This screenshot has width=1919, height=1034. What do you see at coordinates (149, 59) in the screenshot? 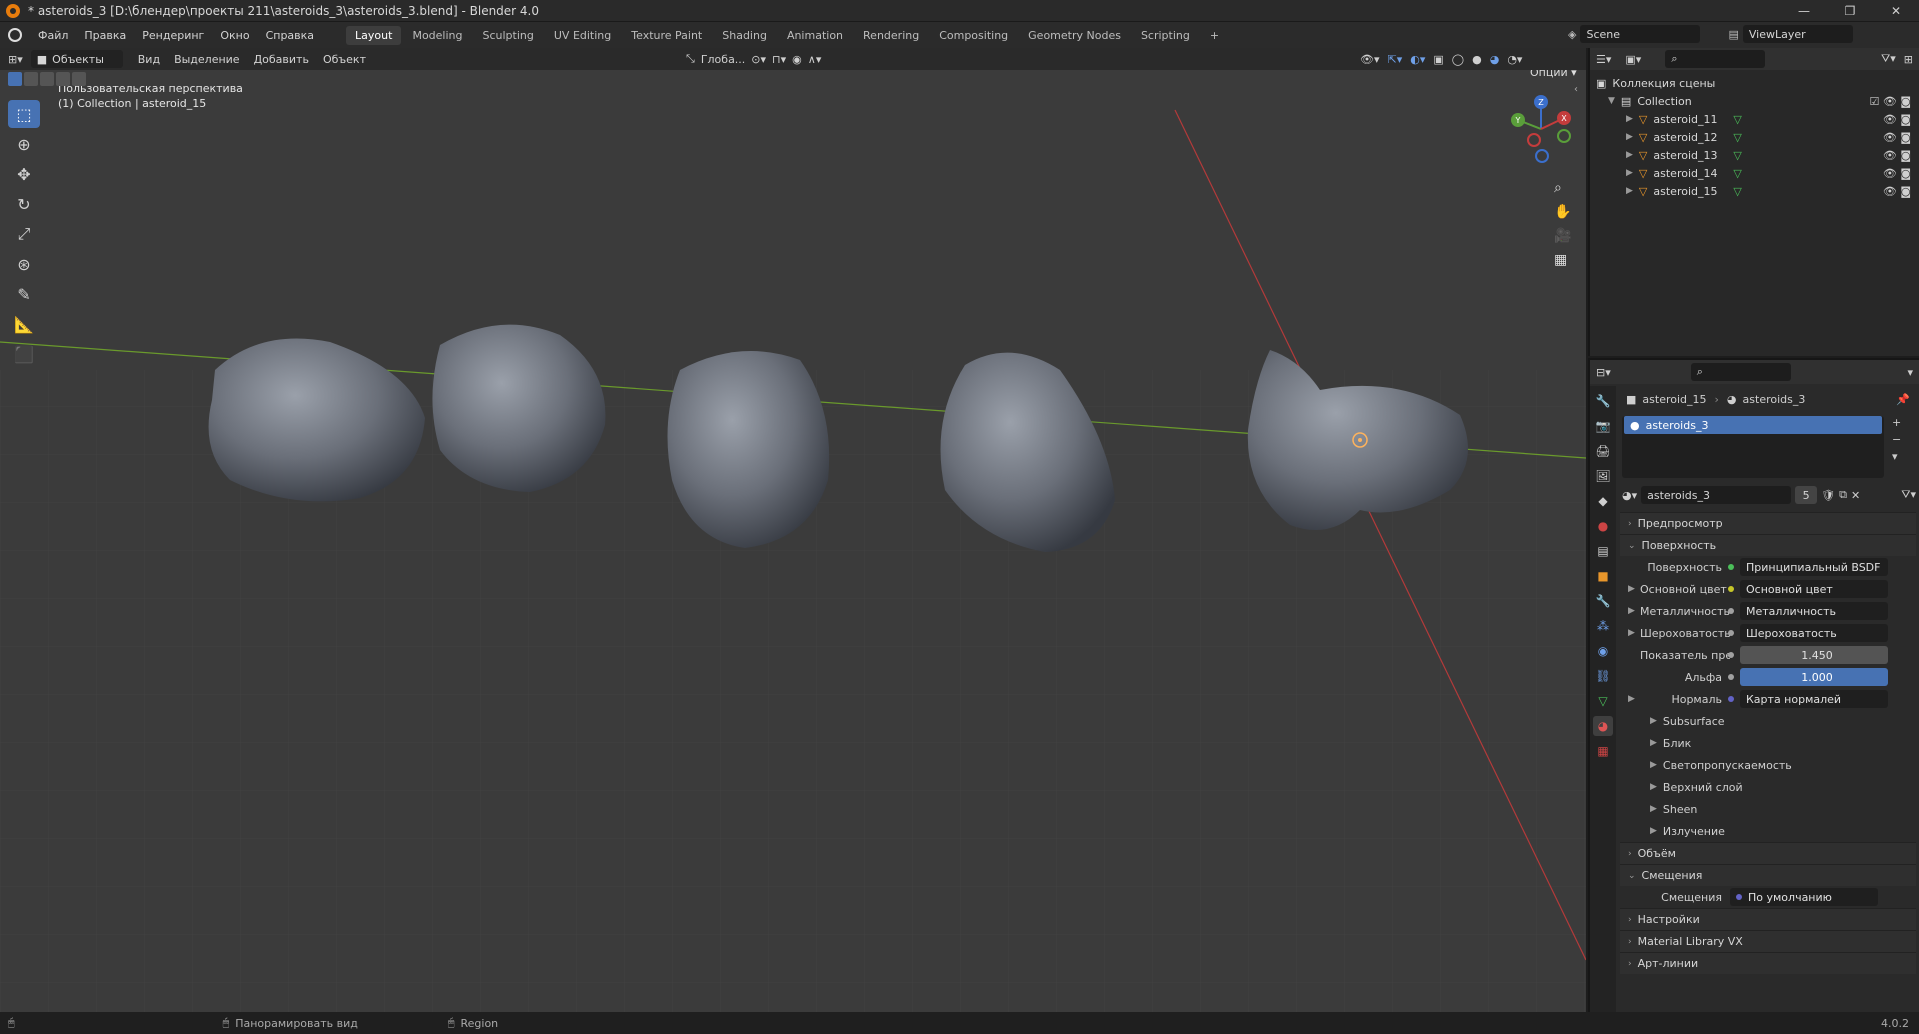
I see `menu-view: Вид` at bounding box center [149, 59].